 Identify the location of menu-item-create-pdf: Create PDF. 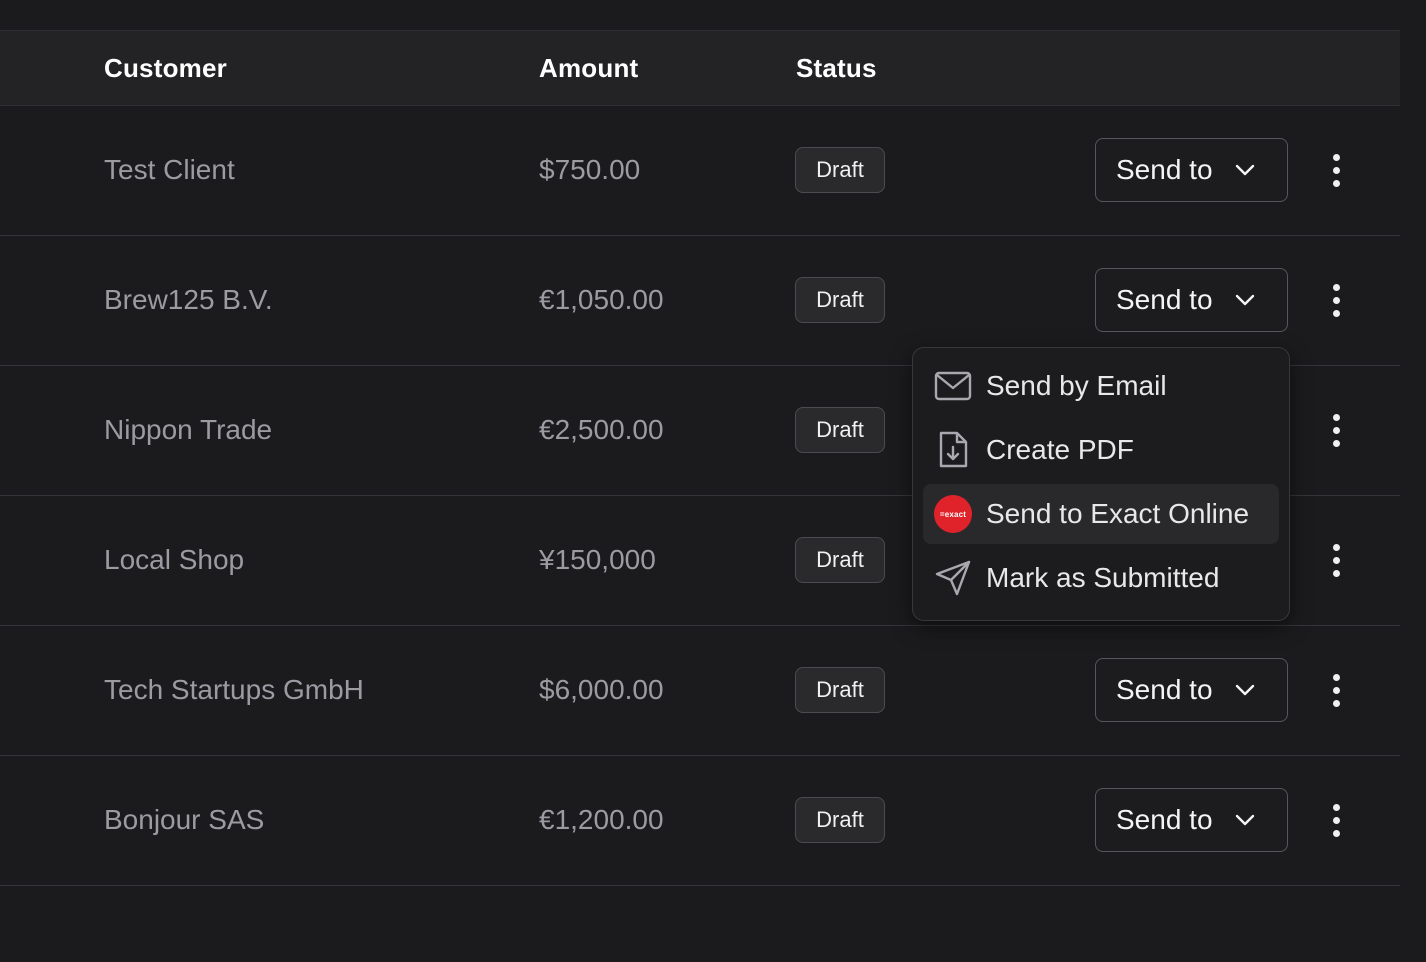
(1101, 450).